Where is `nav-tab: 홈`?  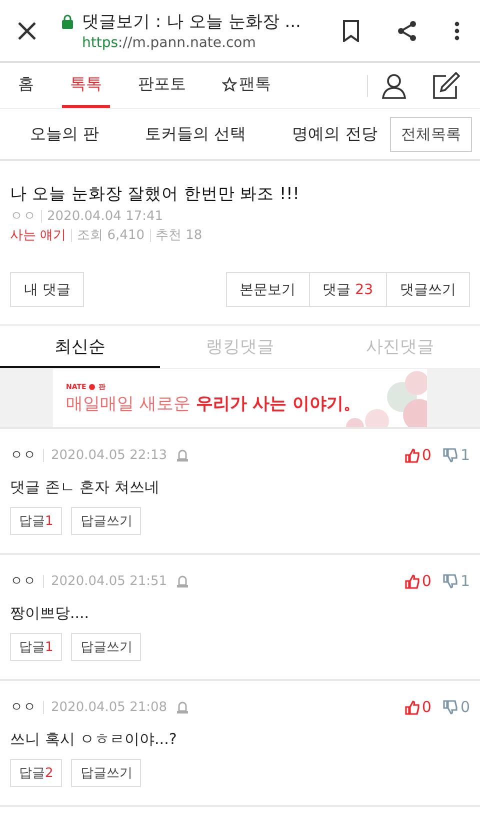
nav-tab: 홈 is located at coordinates (26, 85).